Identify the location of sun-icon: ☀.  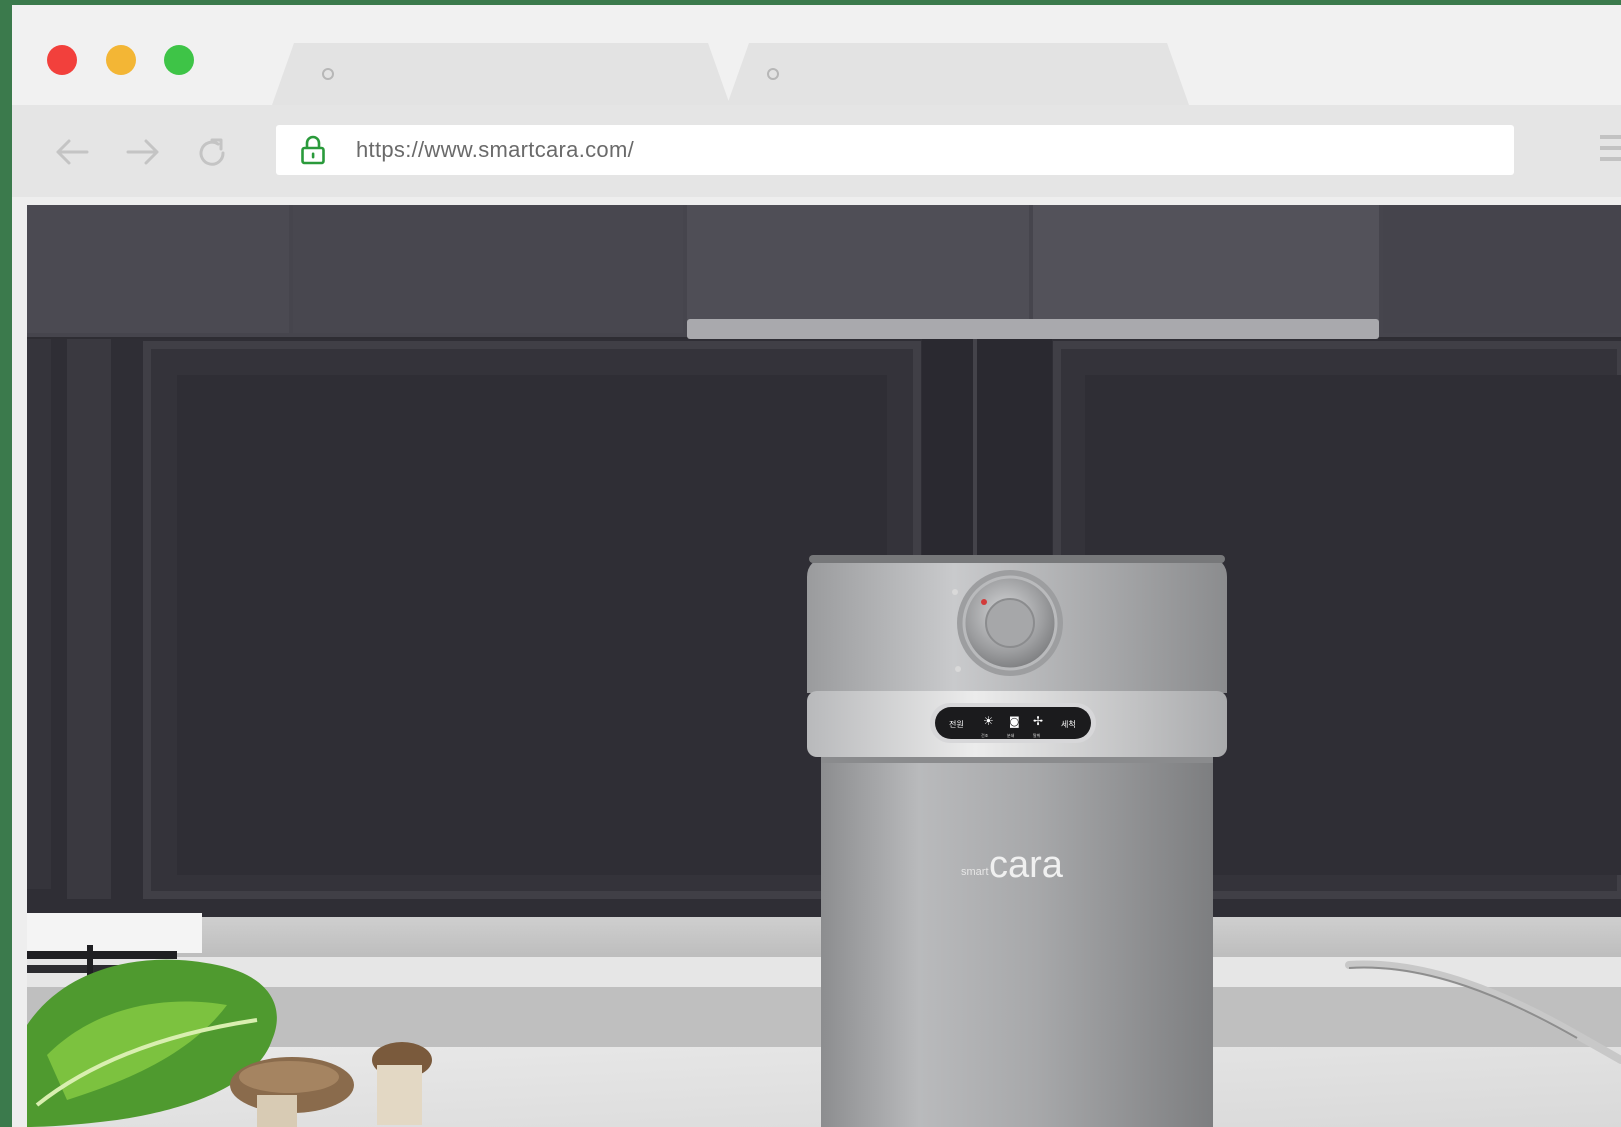
(988, 721).